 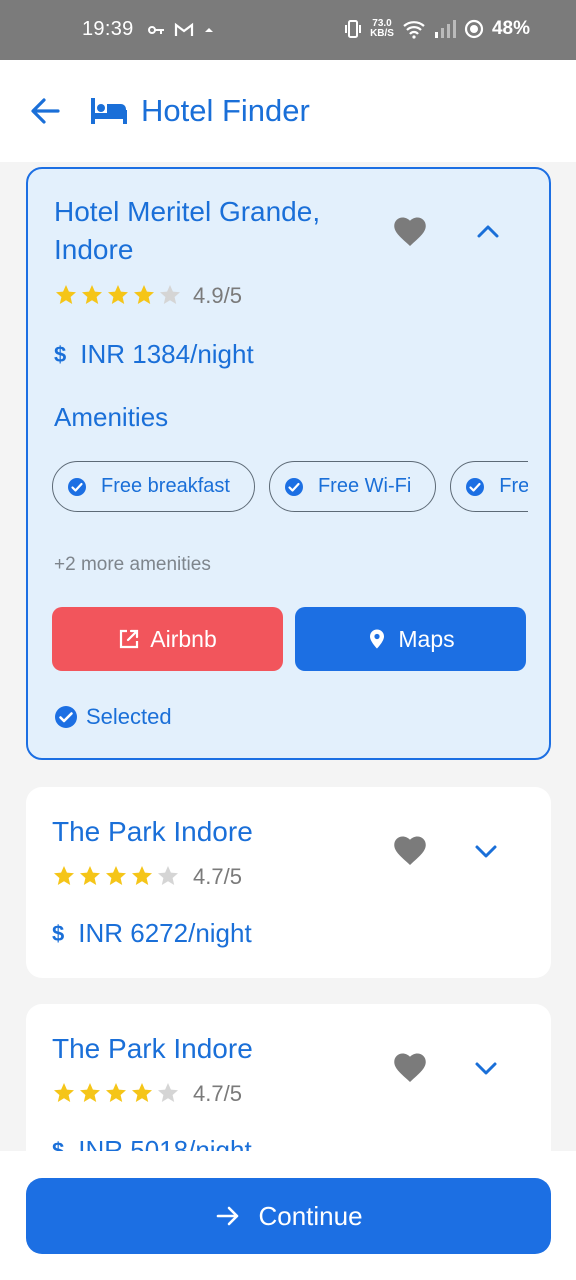 I want to click on chevron-up-icon, so click(x=488, y=231).